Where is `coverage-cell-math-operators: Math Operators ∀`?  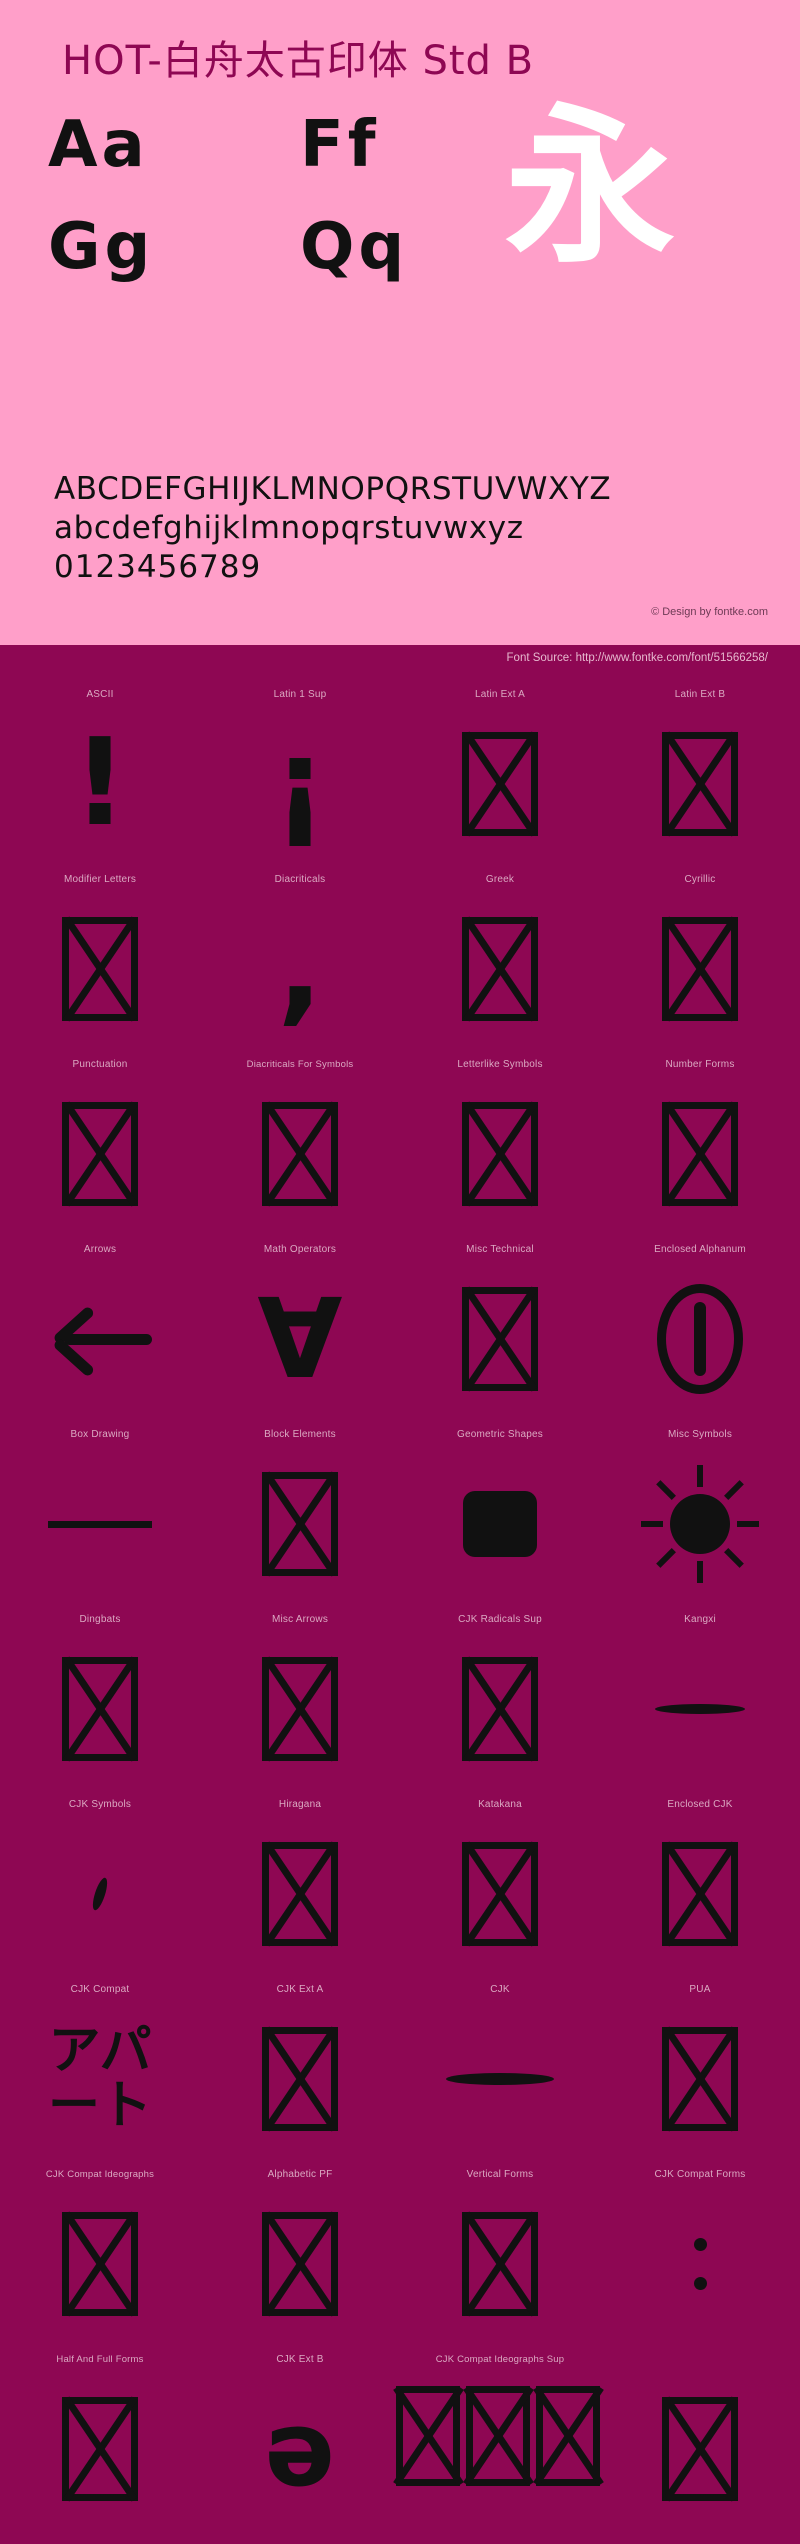
coverage-cell-math-operators: Math Operators ∀ is located at coordinates (300, 1328).